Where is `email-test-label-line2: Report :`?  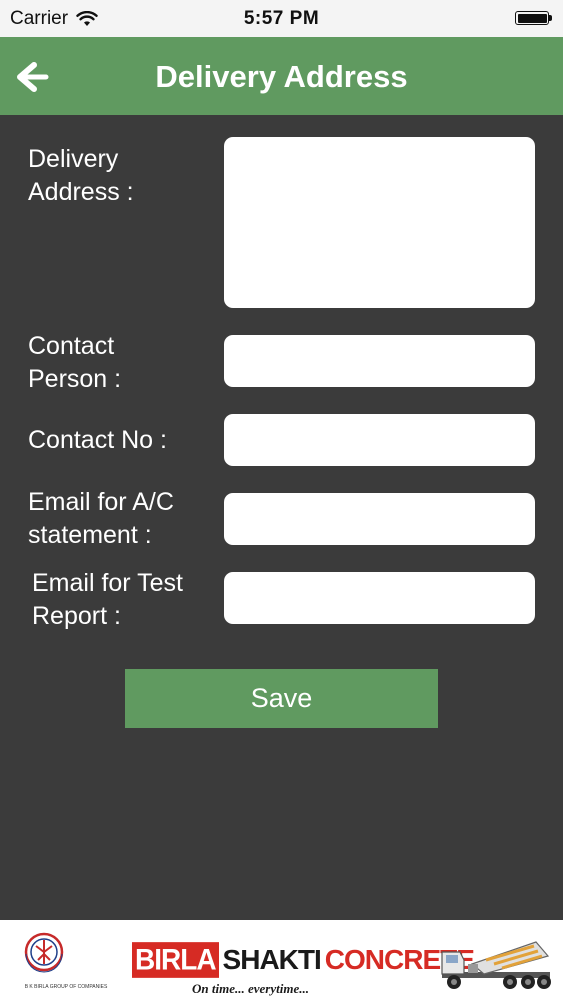 email-test-label-line2: Report : is located at coordinates (76, 616).